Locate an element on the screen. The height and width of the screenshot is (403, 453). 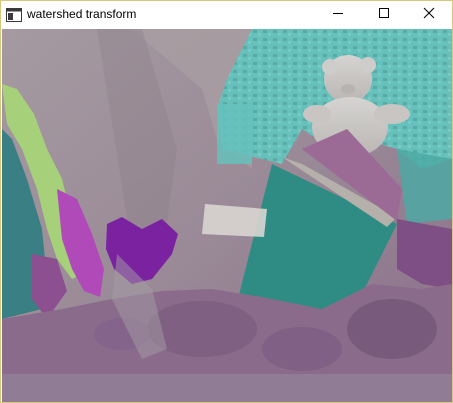
close-button is located at coordinates (429, 15).